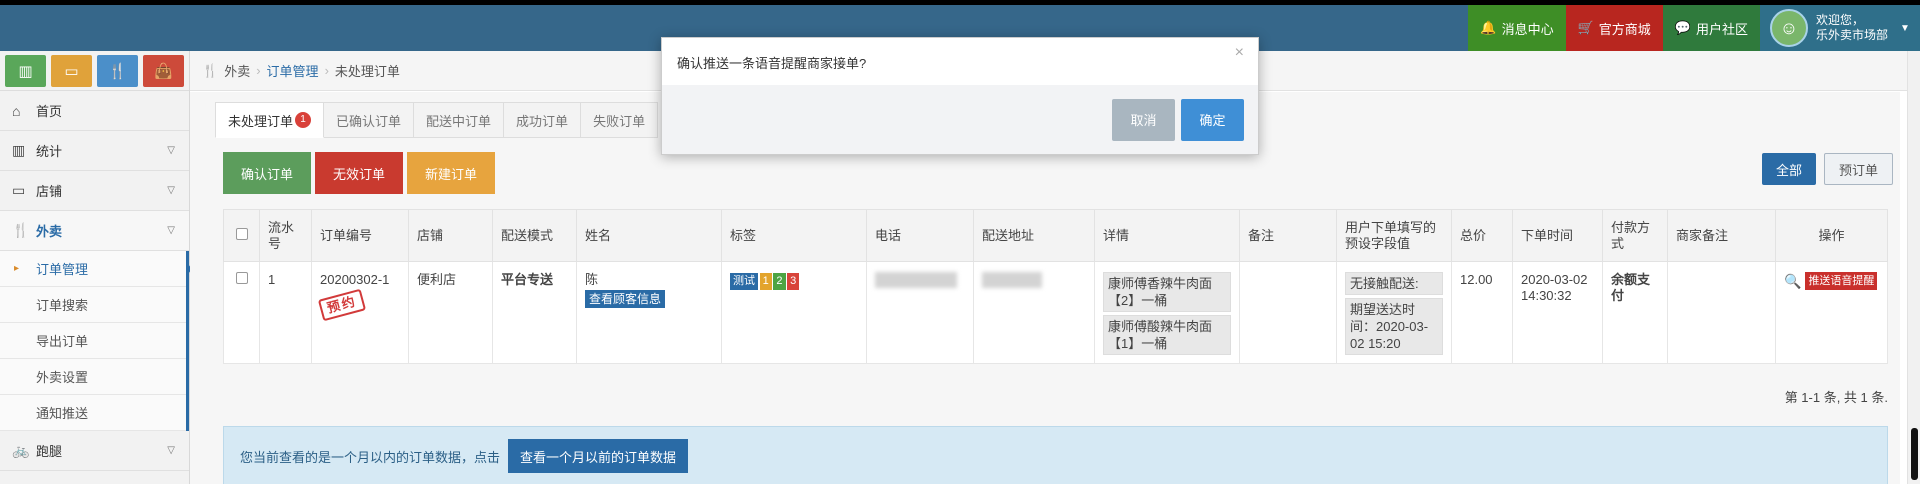  What do you see at coordinates (1914, 454) in the screenshot?
I see `scrollbar-thumb` at bounding box center [1914, 454].